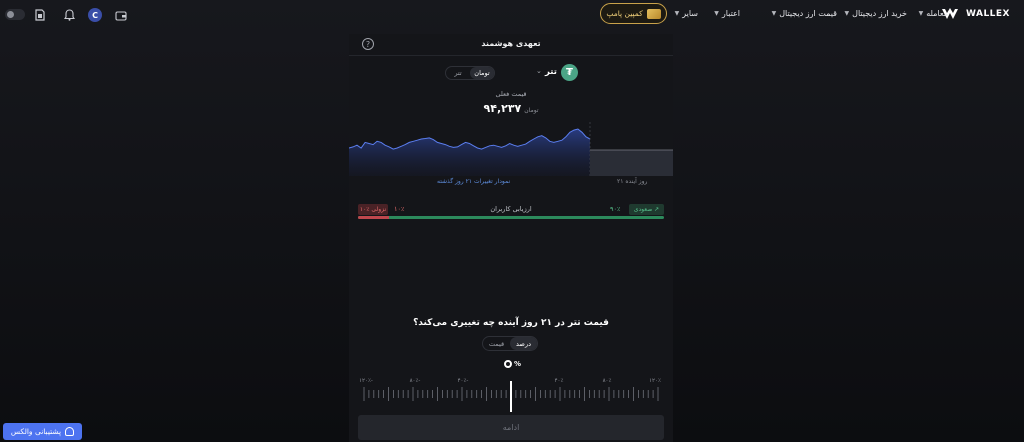  I want to click on selected-percent-value: 0, so click(508, 364).